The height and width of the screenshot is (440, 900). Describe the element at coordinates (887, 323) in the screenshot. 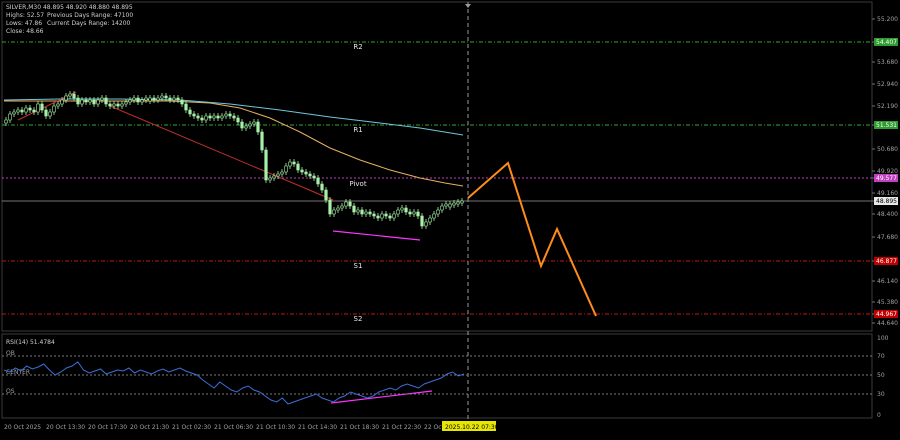

I see `price-tick-label: 44.640` at that location.